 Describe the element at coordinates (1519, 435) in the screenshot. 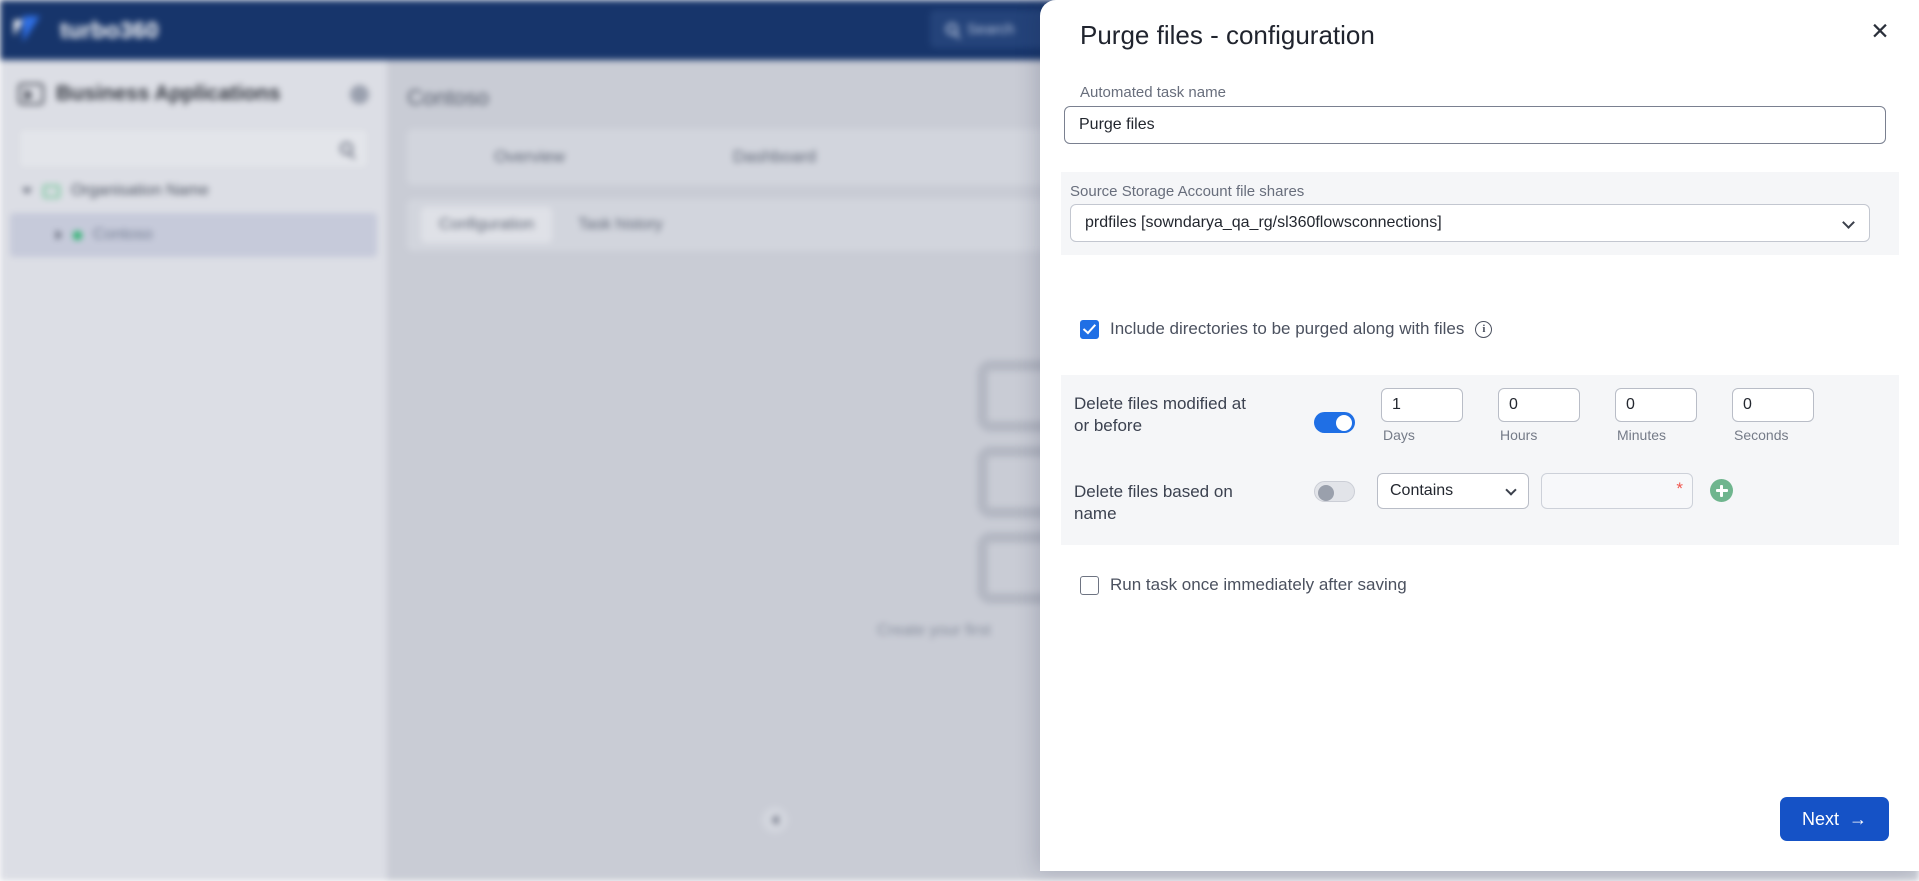

I see `hours-caption: Hours` at that location.